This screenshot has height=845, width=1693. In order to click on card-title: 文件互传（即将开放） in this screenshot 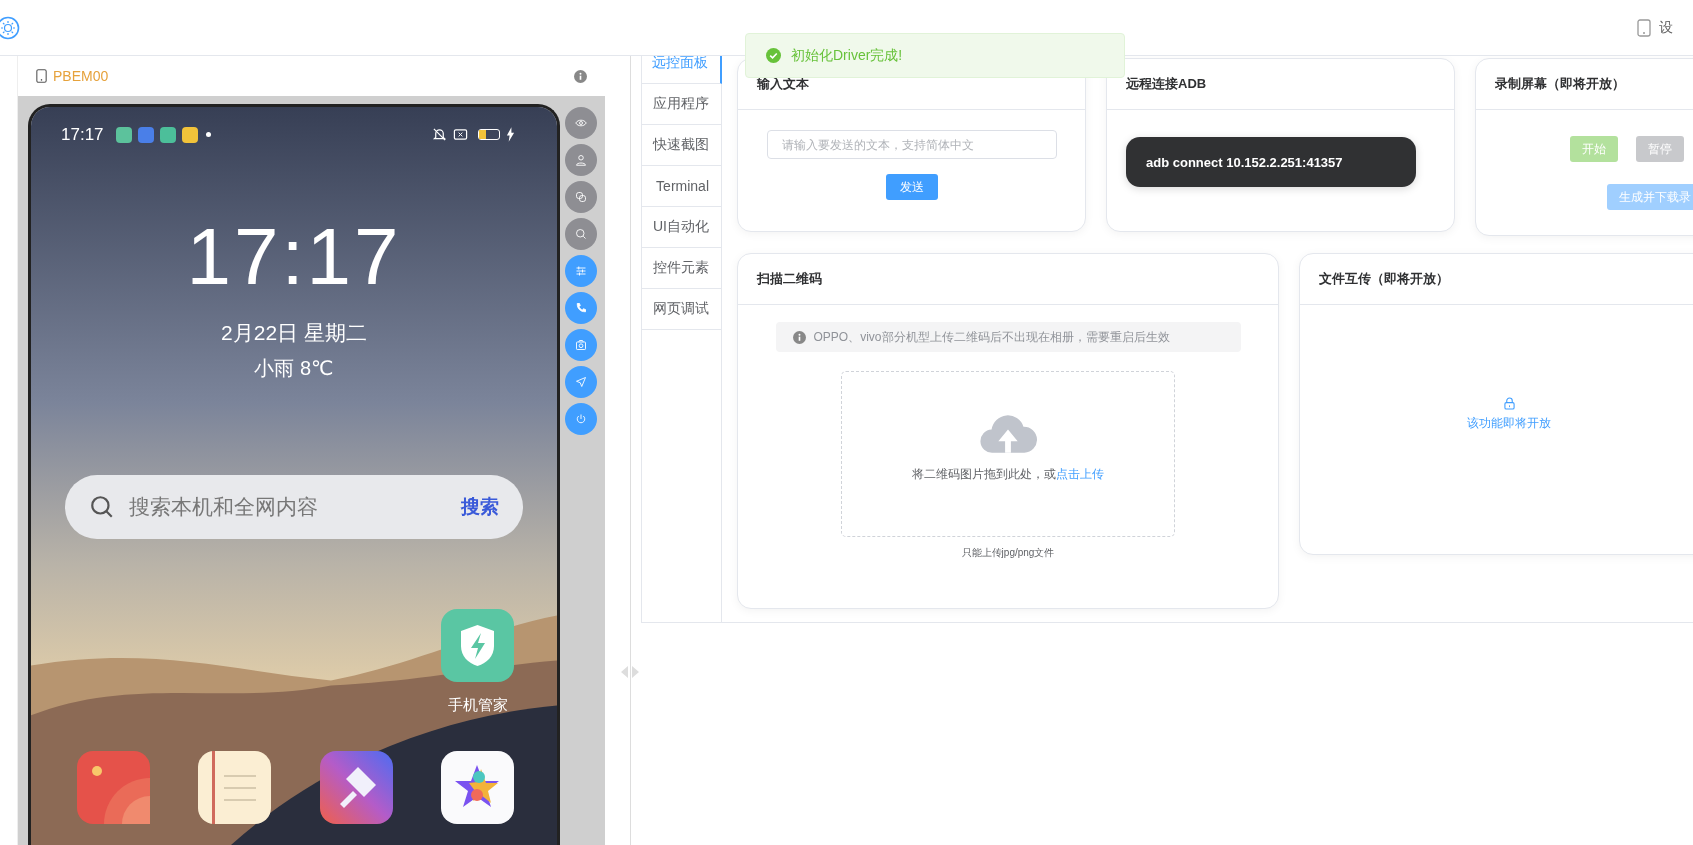, I will do `click(1496, 279)`.